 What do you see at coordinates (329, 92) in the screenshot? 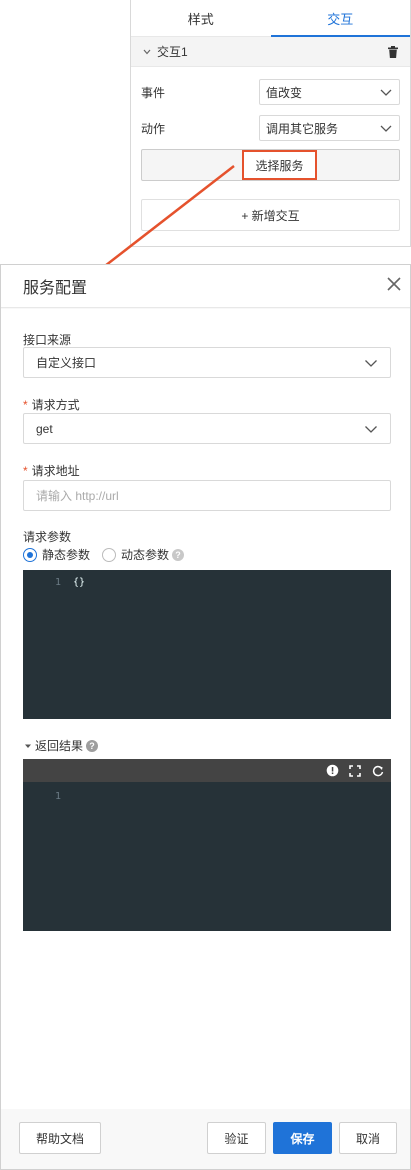
I see `event-select: 值改变` at bounding box center [329, 92].